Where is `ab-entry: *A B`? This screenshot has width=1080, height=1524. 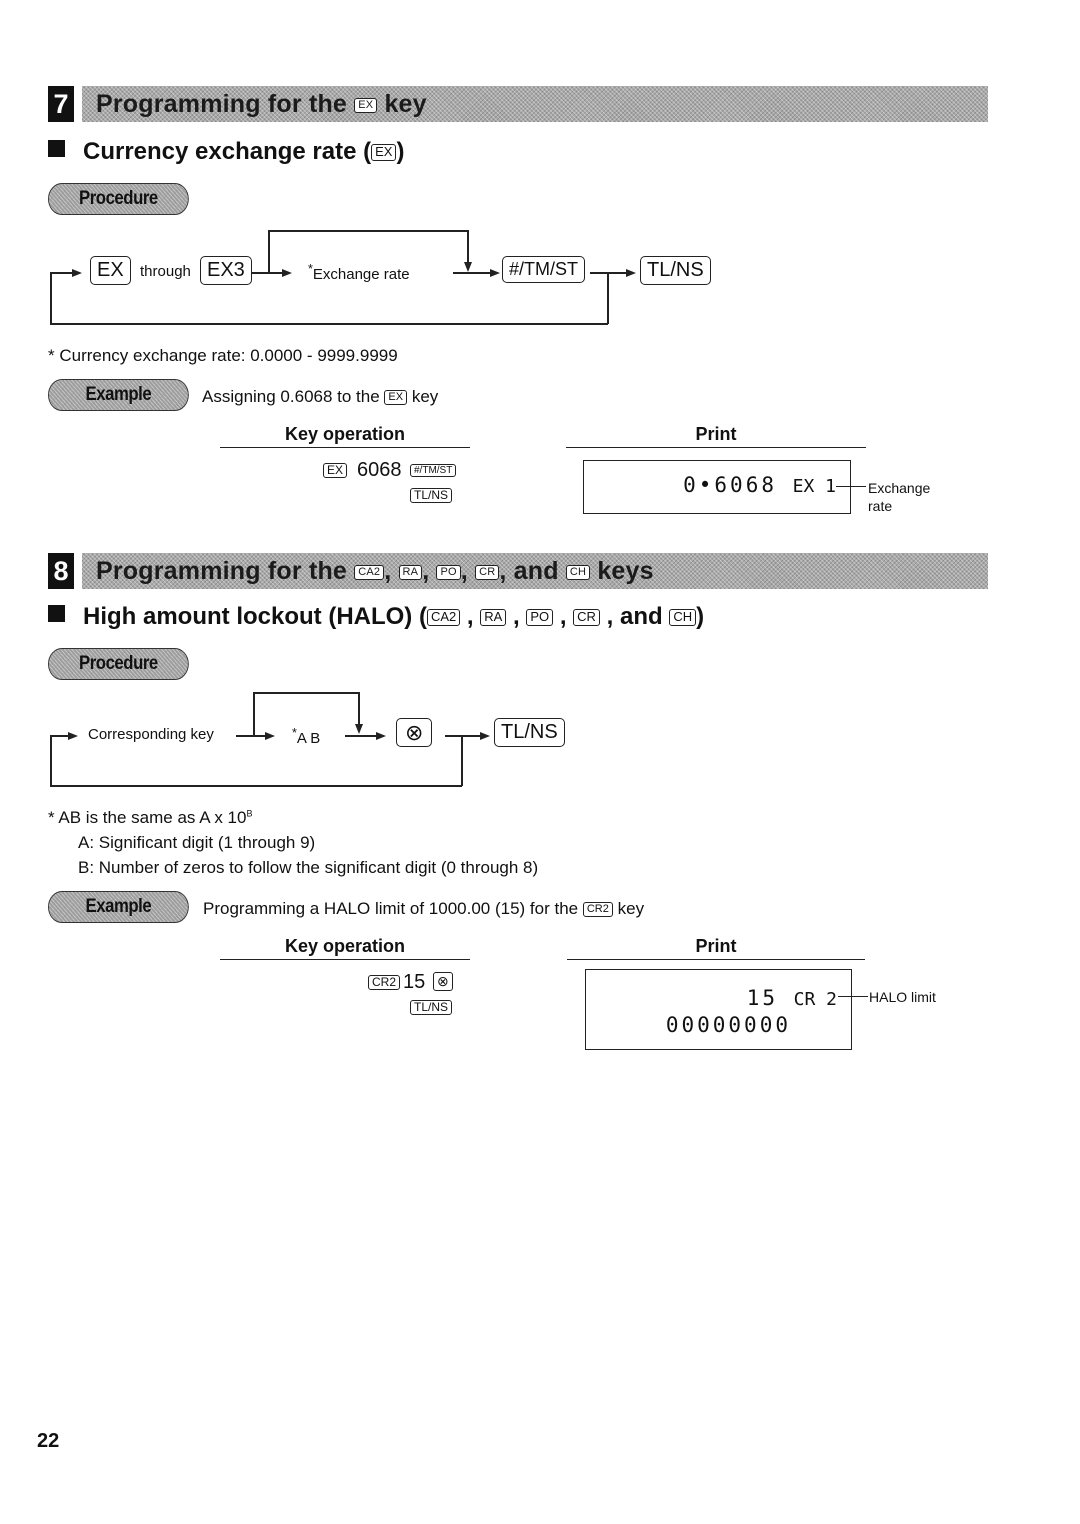 ab-entry: *A B is located at coordinates (306, 736).